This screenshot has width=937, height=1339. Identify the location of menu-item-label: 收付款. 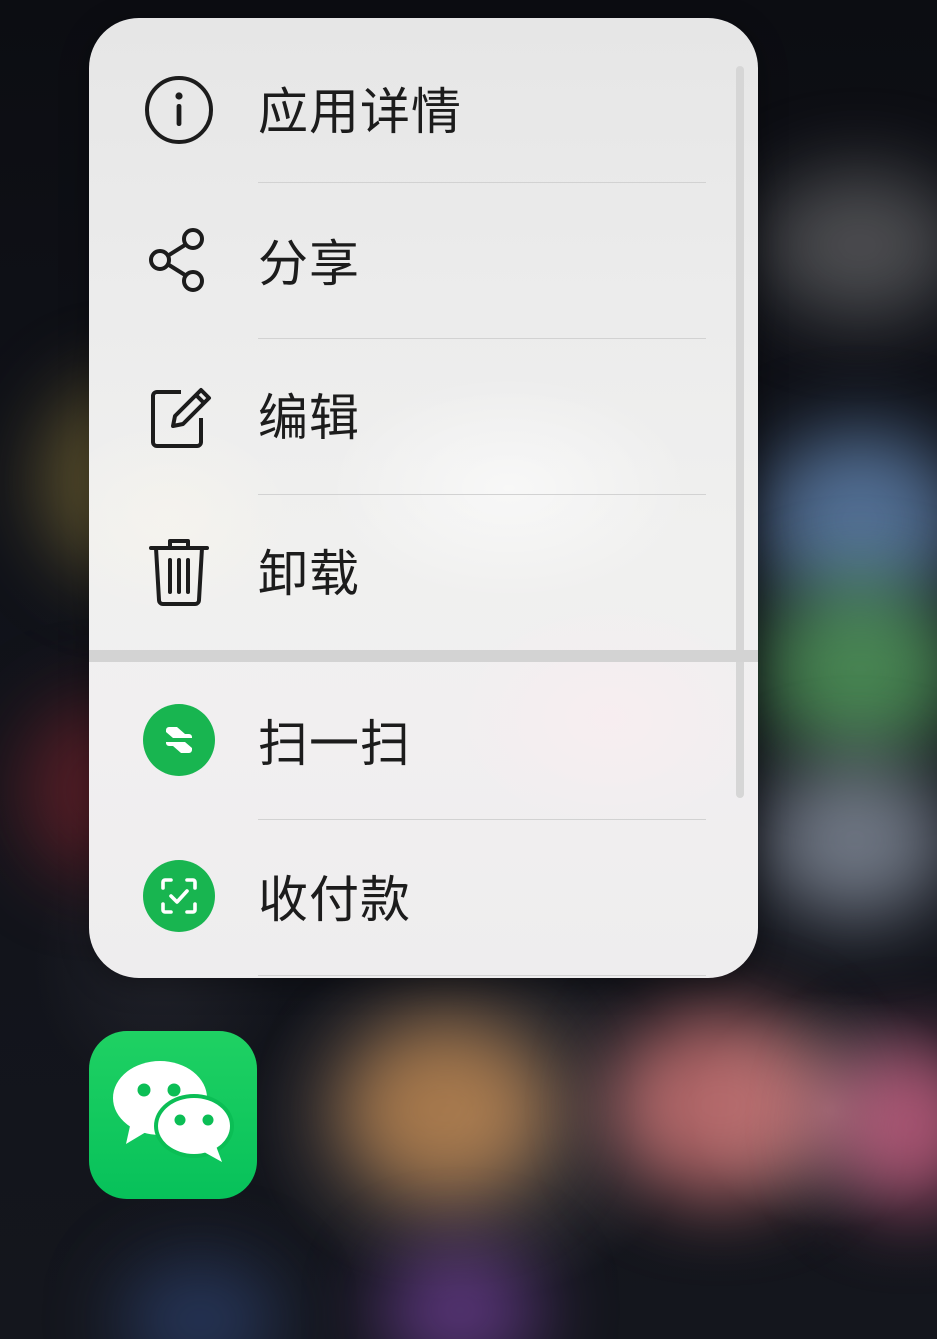
(334, 900).